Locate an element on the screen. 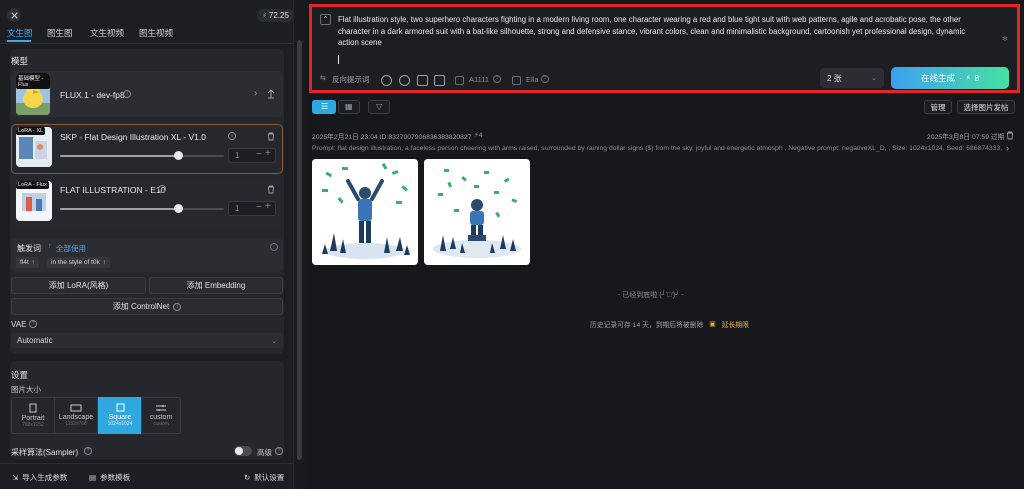 The width and height of the screenshot is (1024, 489). tab-image-to-video: 图生视频 is located at coordinates (156, 33).